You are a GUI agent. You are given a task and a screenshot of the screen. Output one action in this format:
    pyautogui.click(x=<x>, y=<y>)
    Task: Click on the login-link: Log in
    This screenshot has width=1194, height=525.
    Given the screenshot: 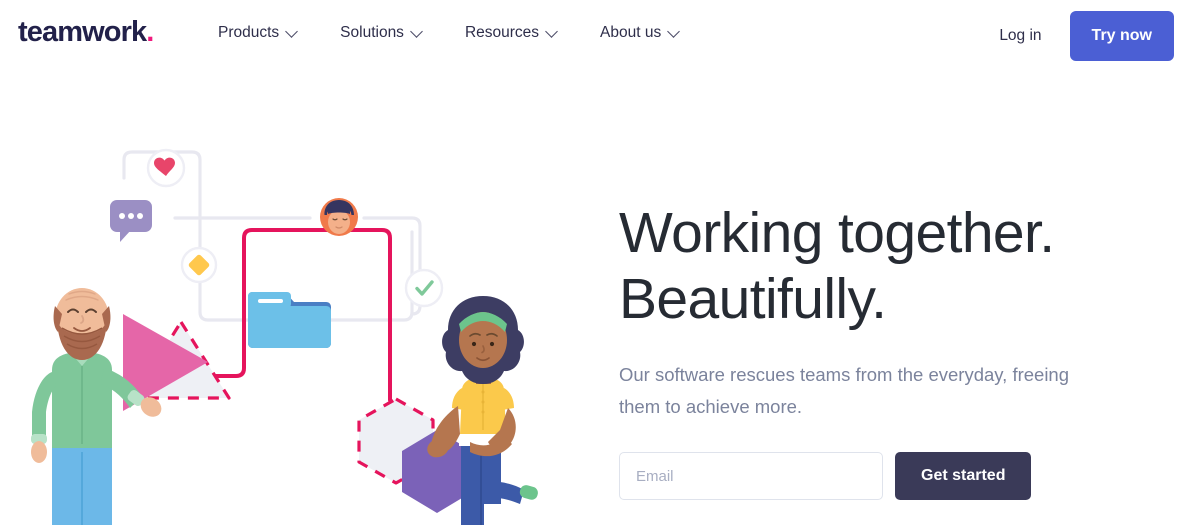 What is the action you would take?
    pyautogui.click(x=1020, y=36)
    